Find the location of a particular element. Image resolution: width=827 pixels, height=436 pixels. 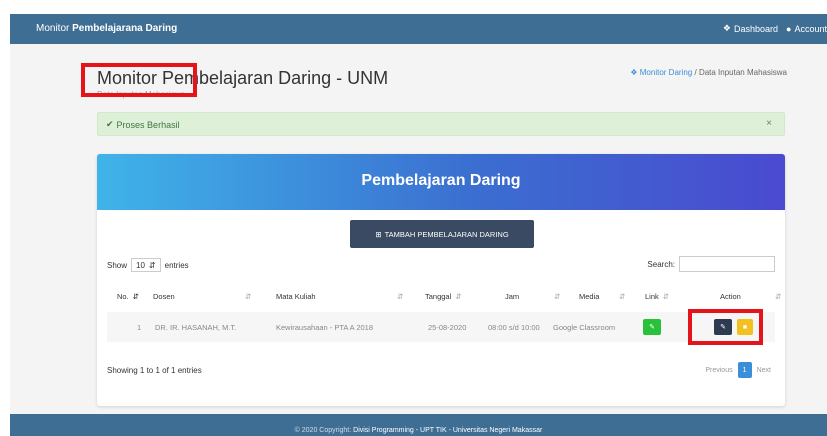

navbar-links: ❖ Dashboard ● Account is located at coordinates (775, 28).